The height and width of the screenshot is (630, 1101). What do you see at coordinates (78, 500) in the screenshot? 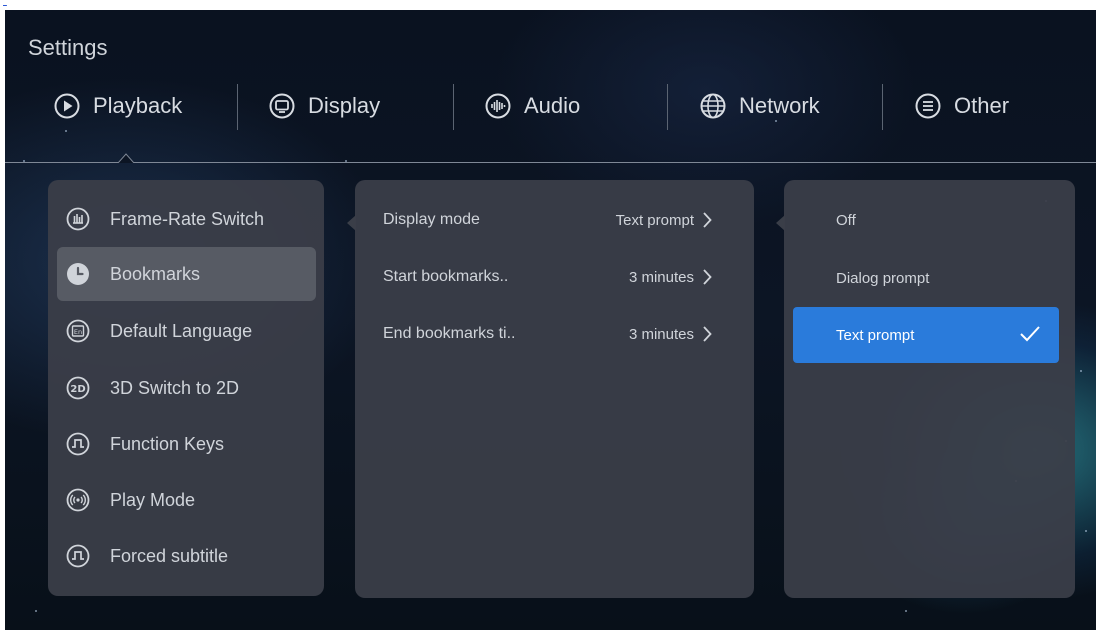
I see `play-mode-icon` at bounding box center [78, 500].